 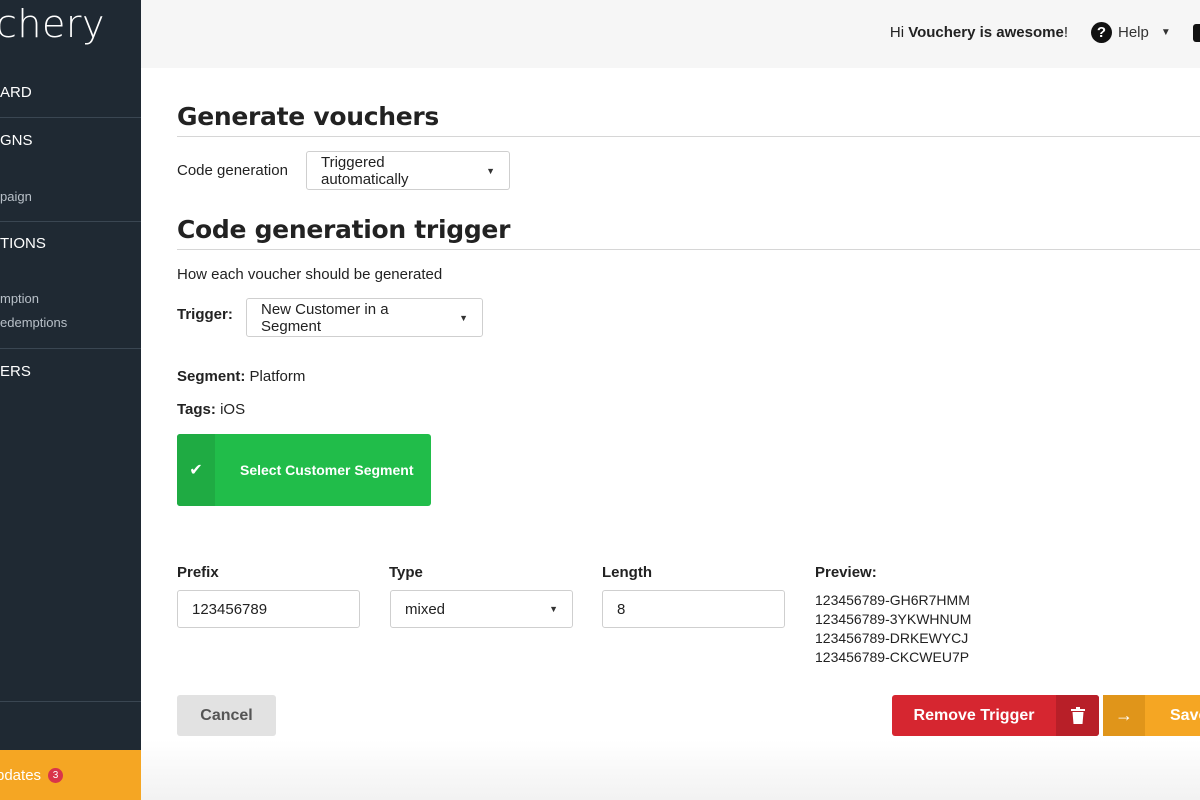 What do you see at coordinates (70, 371) in the screenshot?
I see `sidebar-item-customers: ERS` at bounding box center [70, 371].